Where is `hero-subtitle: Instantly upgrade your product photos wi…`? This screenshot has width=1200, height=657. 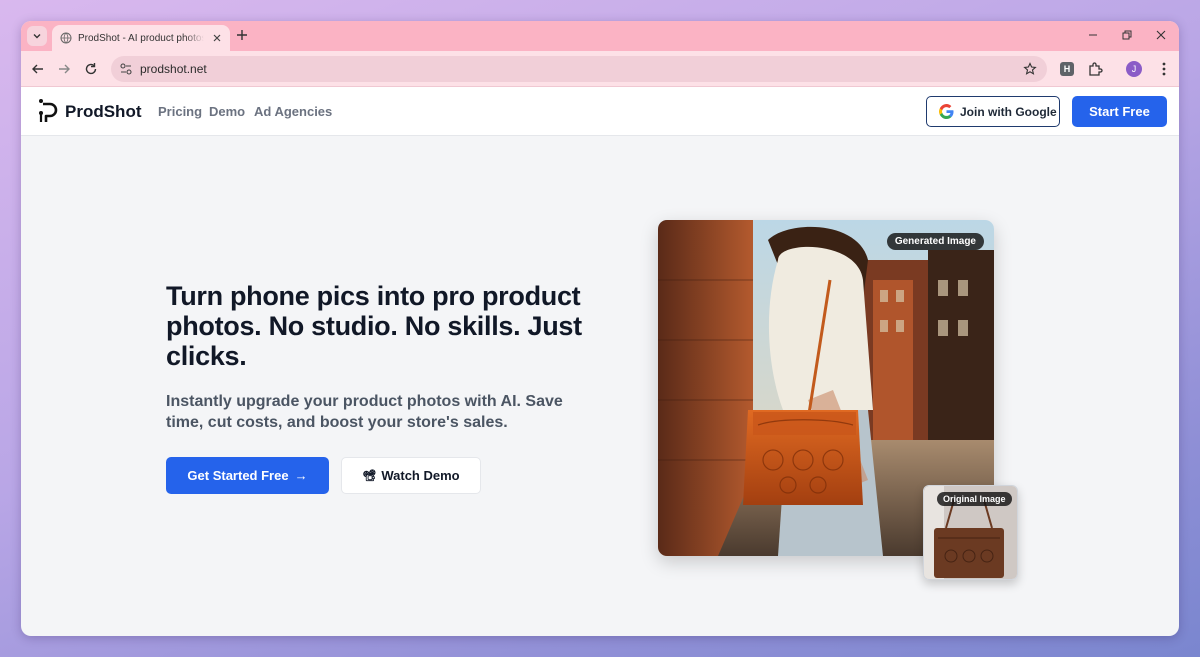 hero-subtitle: Instantly upgrade your product photos wi… is located at coordinates (364, 412).